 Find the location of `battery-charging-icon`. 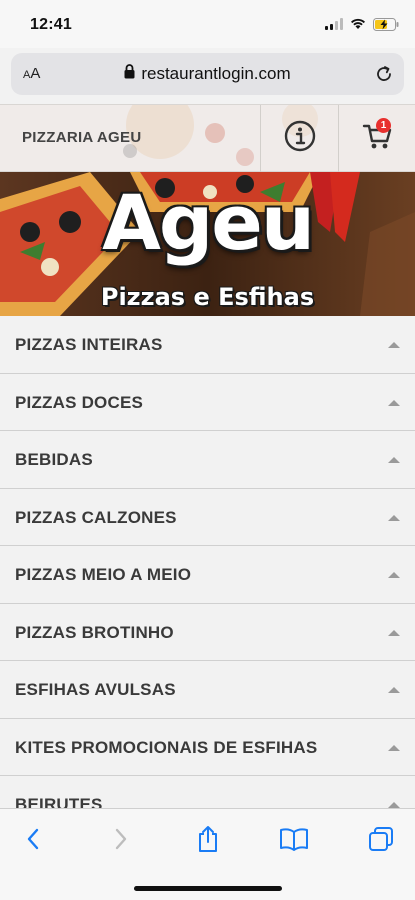

battery-charging-icon is located at coordinates (386, 24).